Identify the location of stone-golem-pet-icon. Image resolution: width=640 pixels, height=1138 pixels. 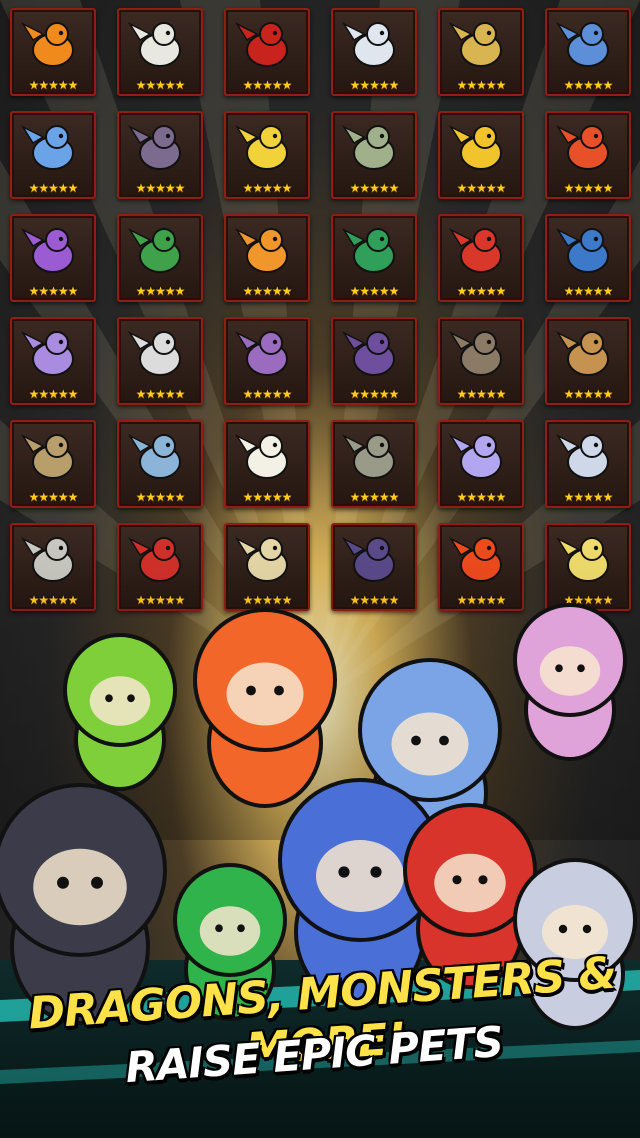
(368, 456).